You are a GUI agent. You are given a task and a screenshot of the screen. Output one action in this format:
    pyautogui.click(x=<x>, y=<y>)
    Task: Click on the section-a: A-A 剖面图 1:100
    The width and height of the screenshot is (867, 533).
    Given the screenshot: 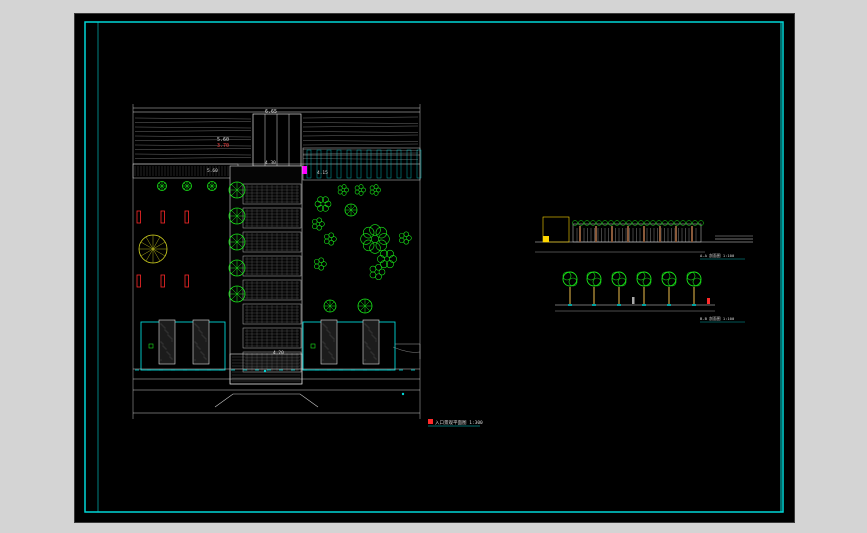 What is the action you would take?
    pyautogui.click(x=644, y=238)
    